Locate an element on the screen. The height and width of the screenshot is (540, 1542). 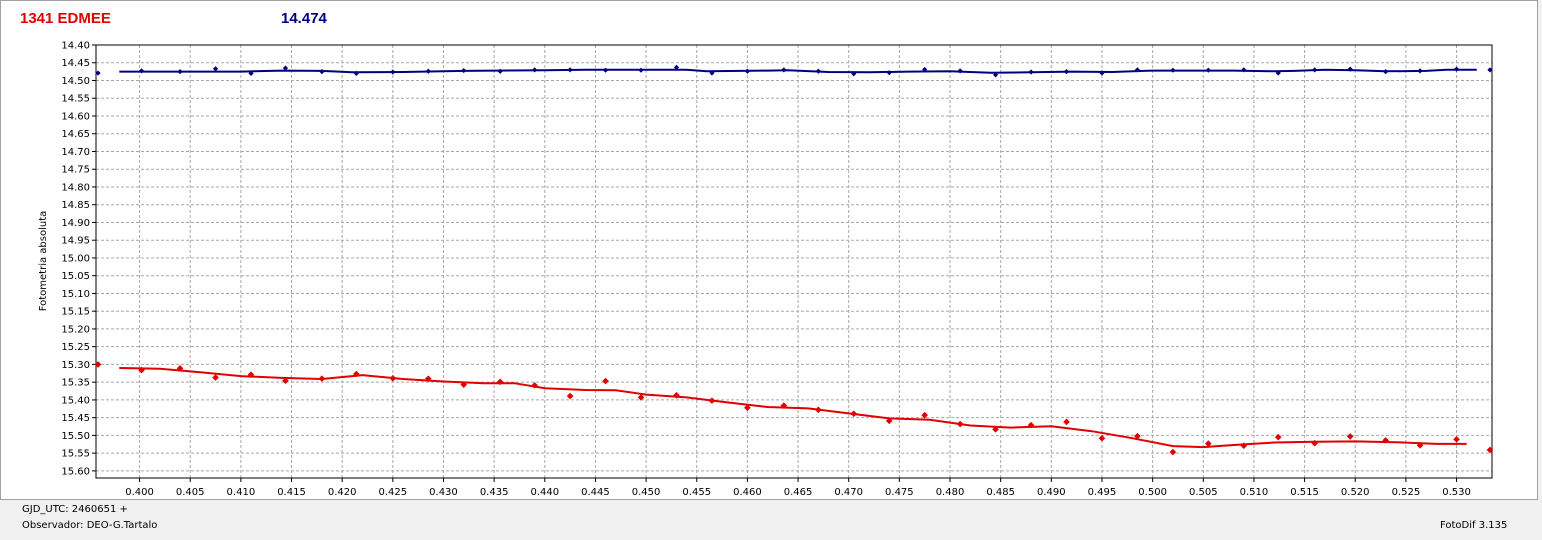
x-tick-label: 0.415 is located at coordinates (291, 492).